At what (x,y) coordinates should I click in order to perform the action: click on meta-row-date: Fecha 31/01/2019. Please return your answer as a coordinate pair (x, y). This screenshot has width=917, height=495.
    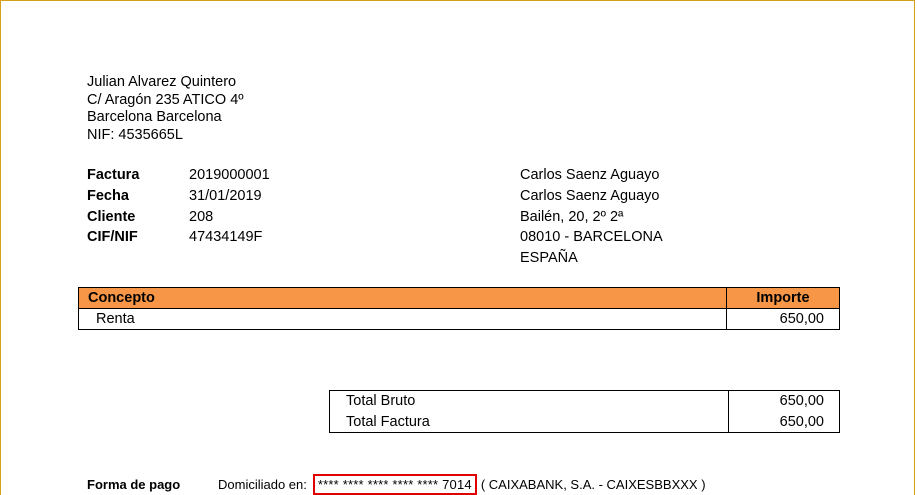
    Looking at the image, I should click on (178, 196).